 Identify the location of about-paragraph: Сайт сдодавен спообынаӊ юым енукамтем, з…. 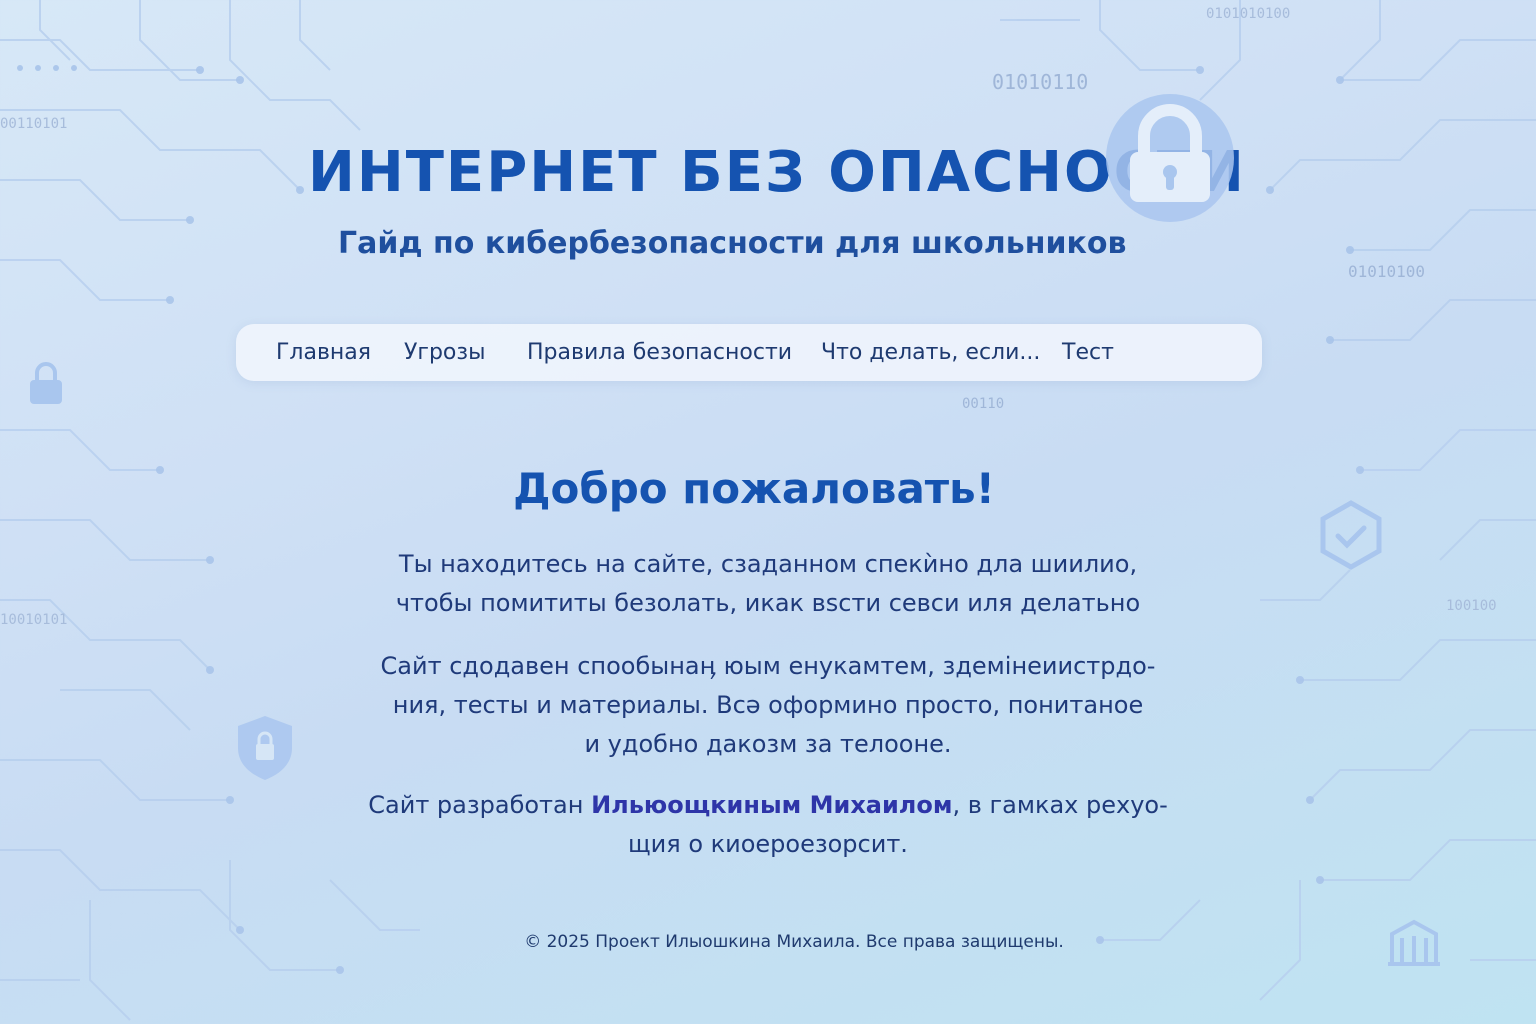
(768, 705).